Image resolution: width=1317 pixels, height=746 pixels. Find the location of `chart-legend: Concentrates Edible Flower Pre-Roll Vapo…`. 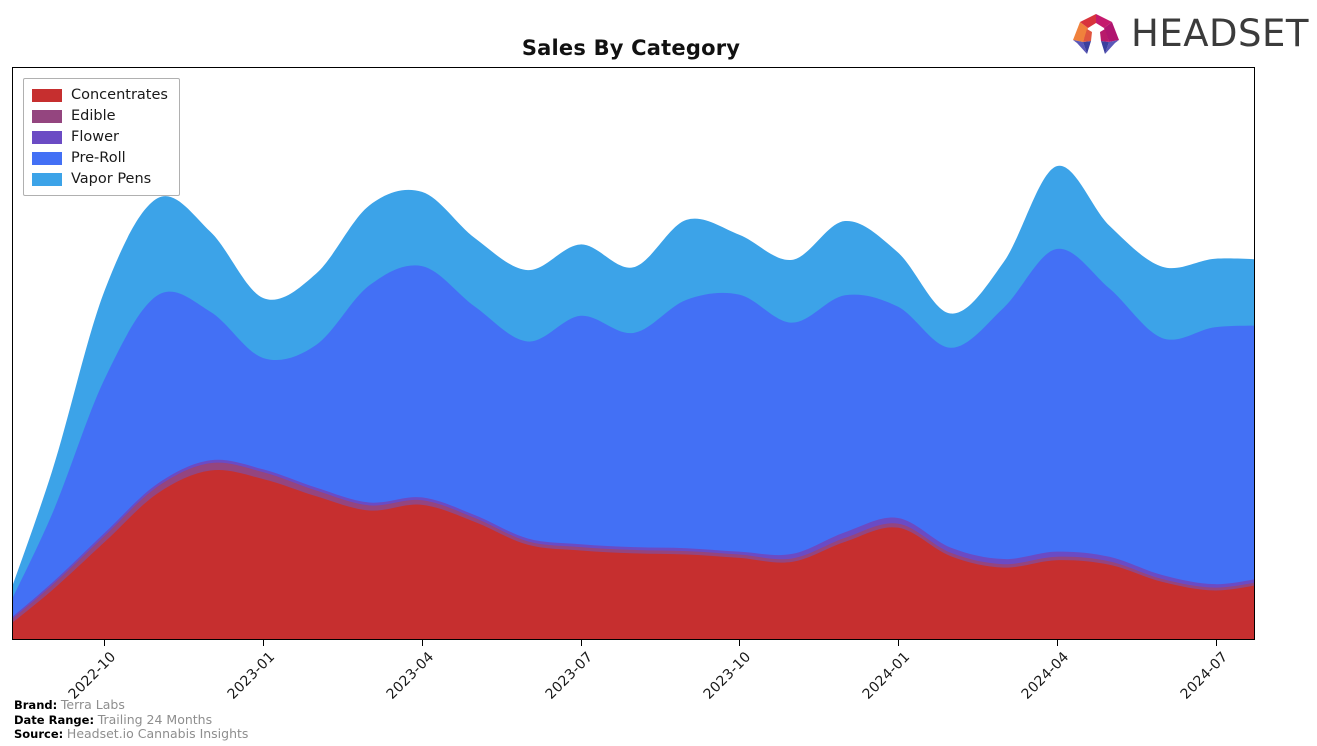

chart-legend: Concentrates Edible Flower Pre-Roll Vapo… is located at coordinates (101, 137).